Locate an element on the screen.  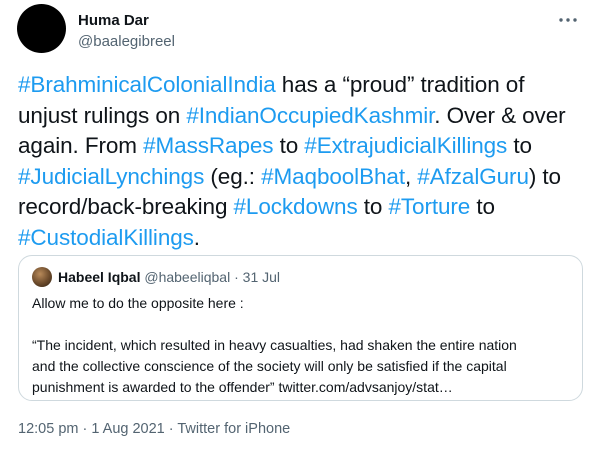
hashtag-link: #BrahminicalColonialIndia is located at coordinates (147, 84).